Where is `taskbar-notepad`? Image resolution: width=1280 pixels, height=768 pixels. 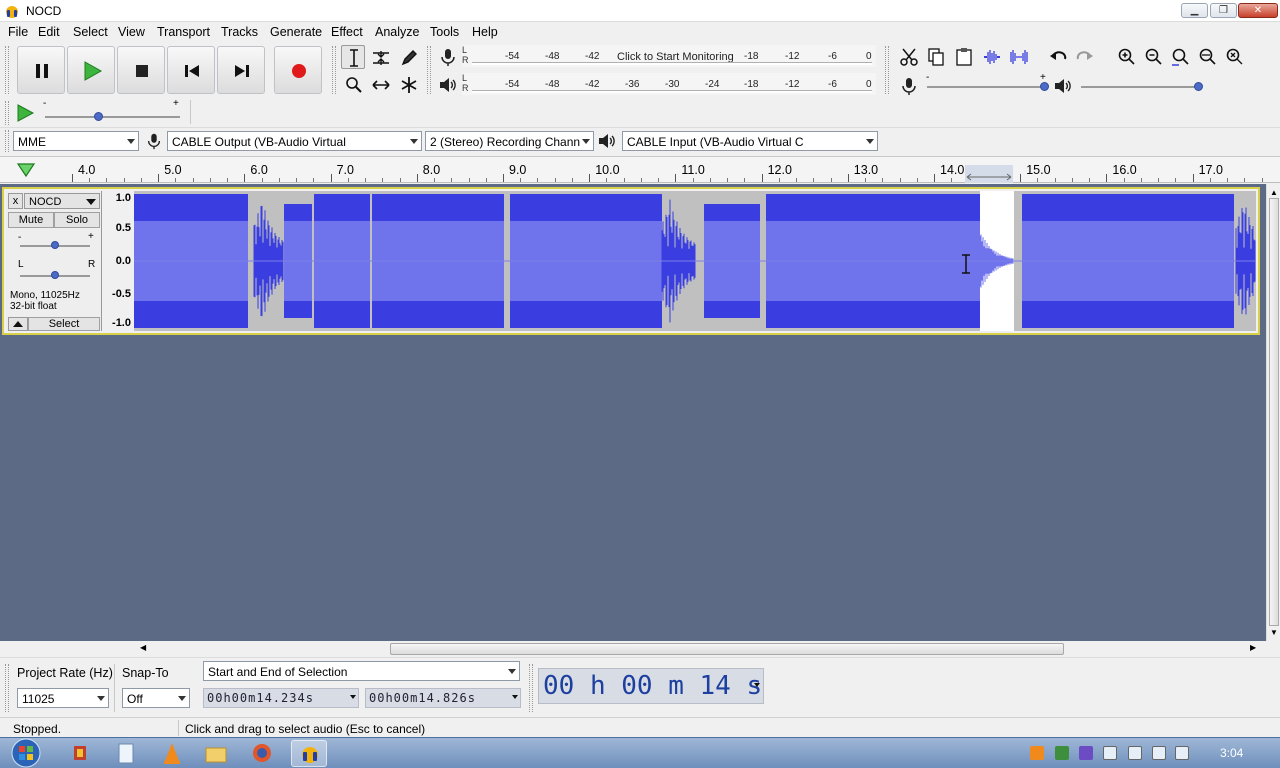
taskbar-notepad is located at coordinates (126, 753).